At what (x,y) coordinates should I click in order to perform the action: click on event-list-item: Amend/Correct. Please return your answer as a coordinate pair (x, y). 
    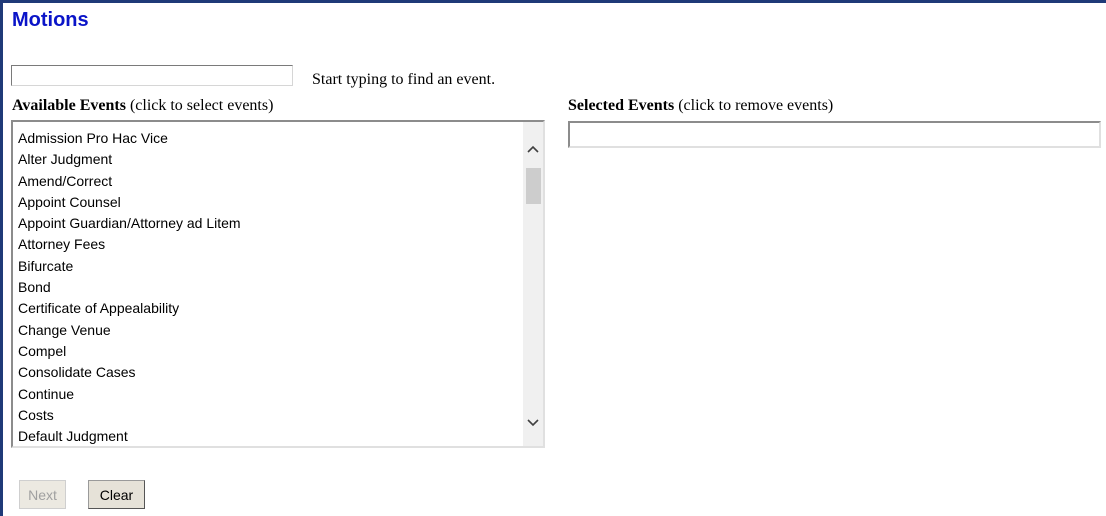
    Looking at the image, I should click on (269, 181).